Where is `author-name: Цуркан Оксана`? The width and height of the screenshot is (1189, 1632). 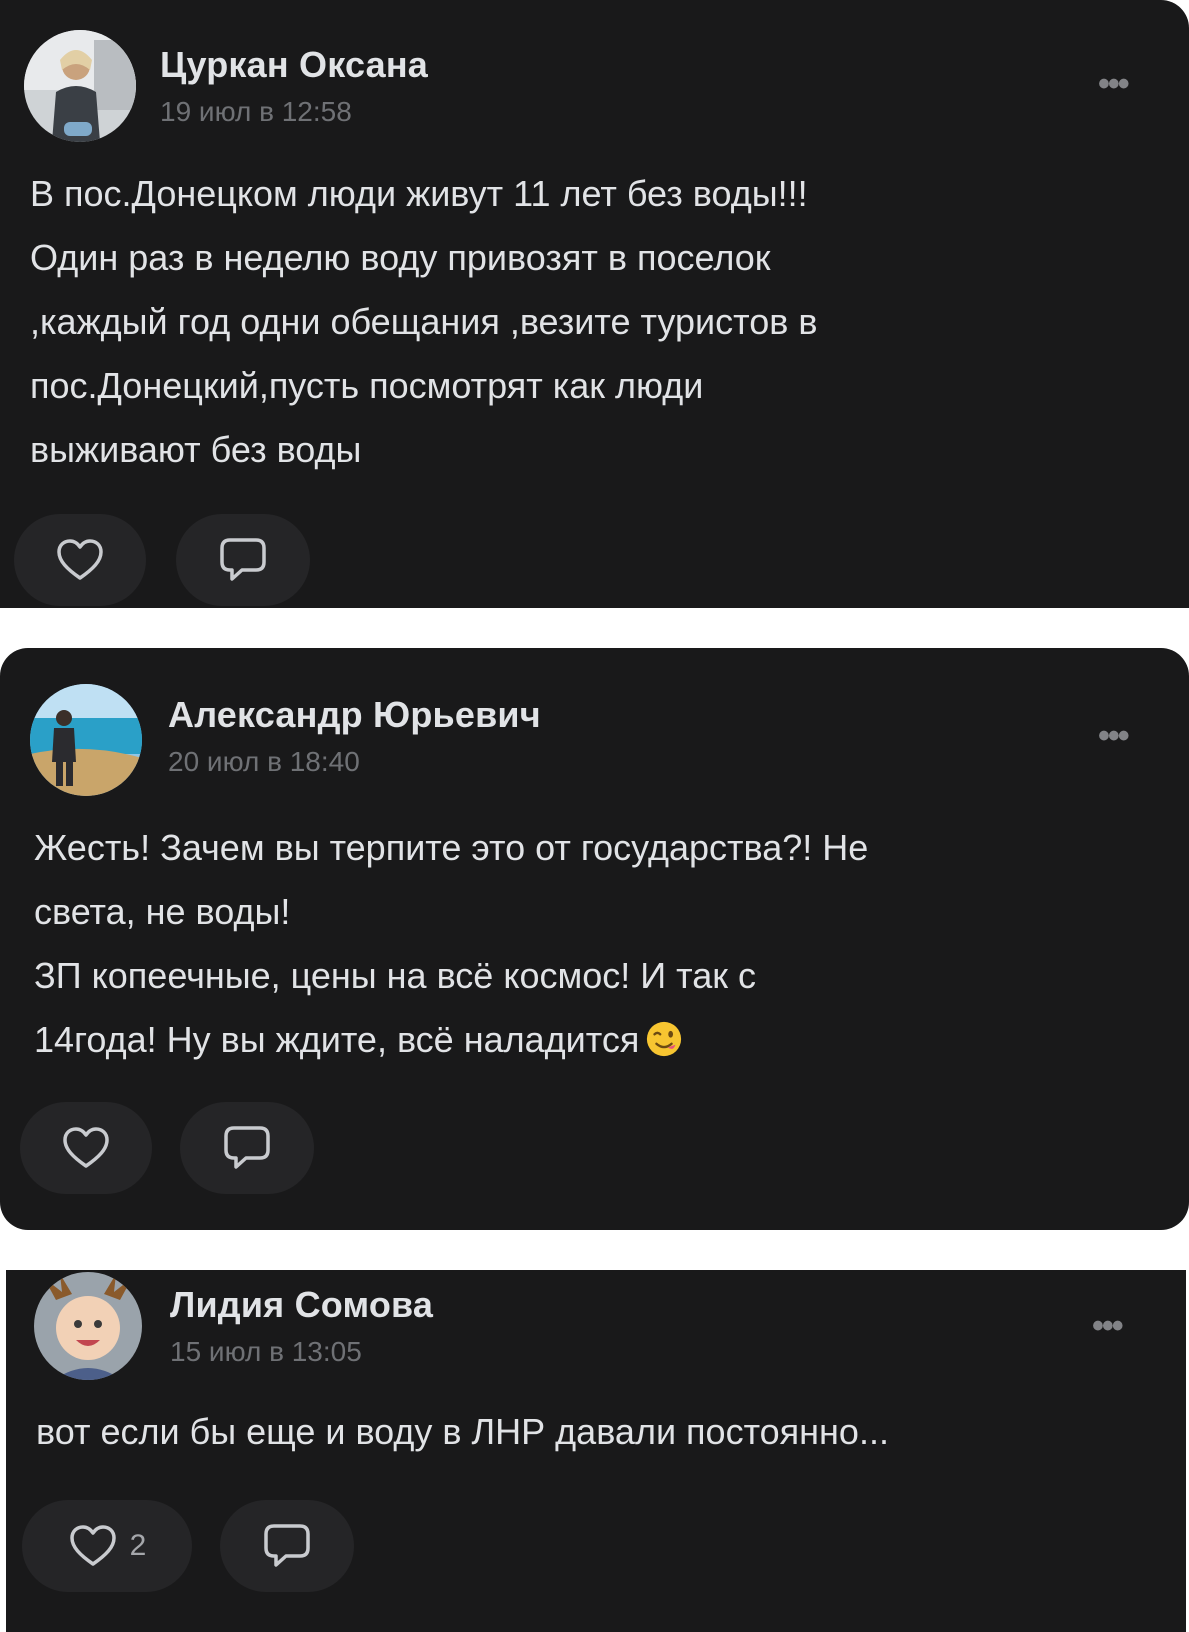 author-name: Цуркан Оксана is located at coordinates (294, 65).